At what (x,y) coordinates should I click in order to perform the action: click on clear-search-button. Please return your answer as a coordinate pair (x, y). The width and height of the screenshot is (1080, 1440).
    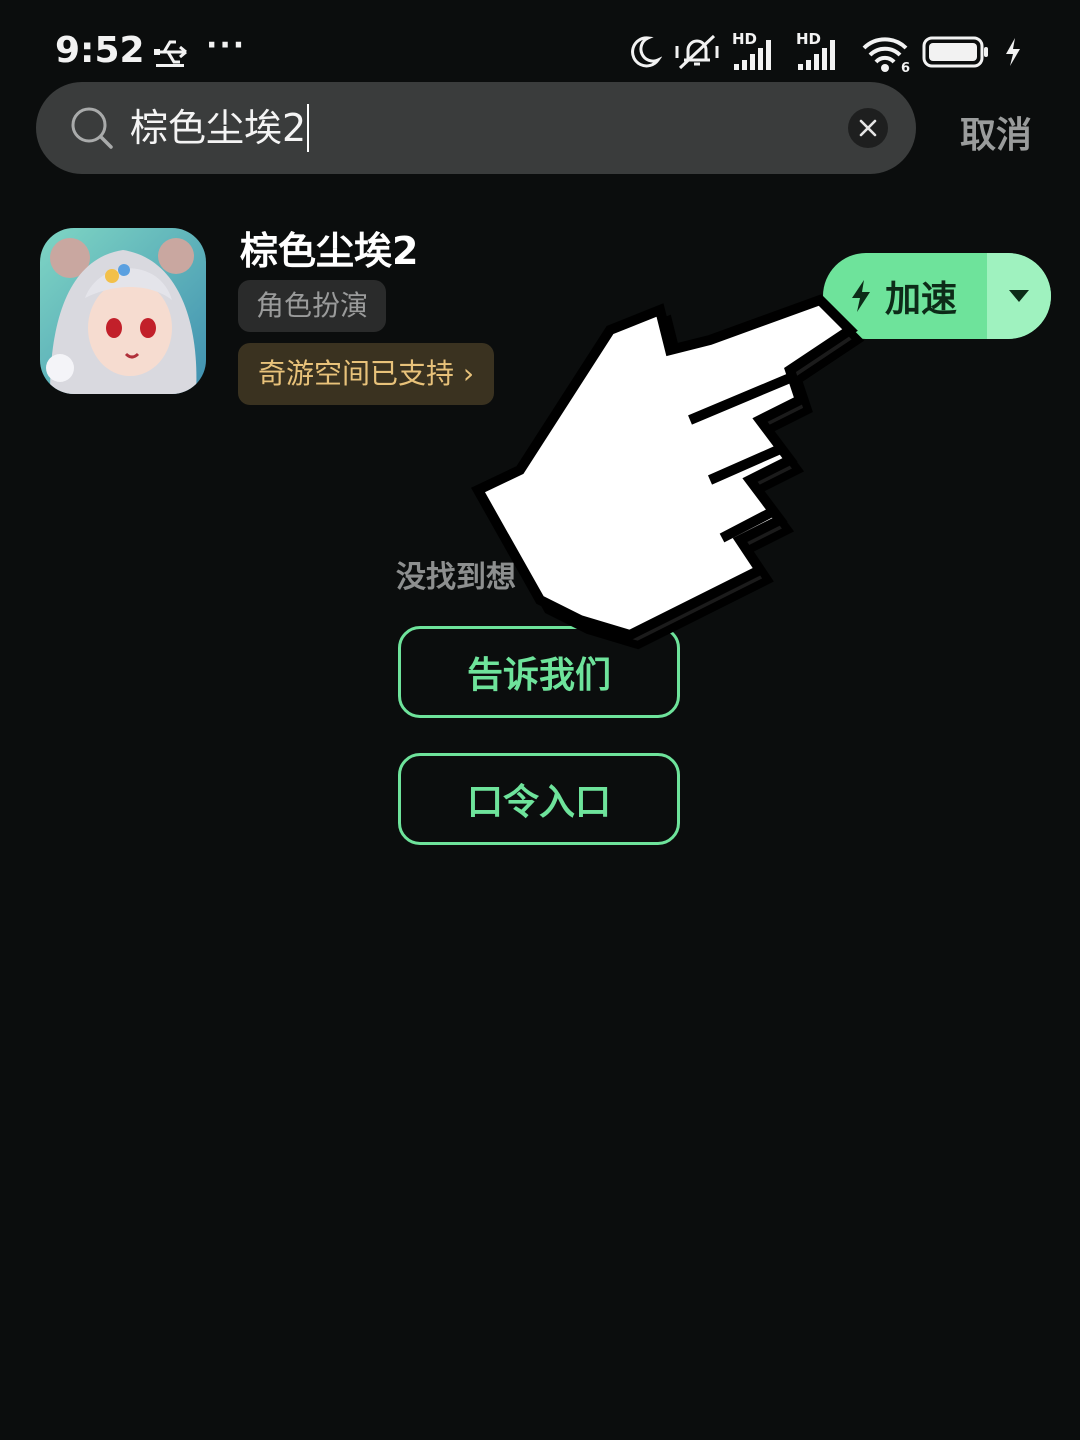
    Looking at the image, I should click on (868, 128).